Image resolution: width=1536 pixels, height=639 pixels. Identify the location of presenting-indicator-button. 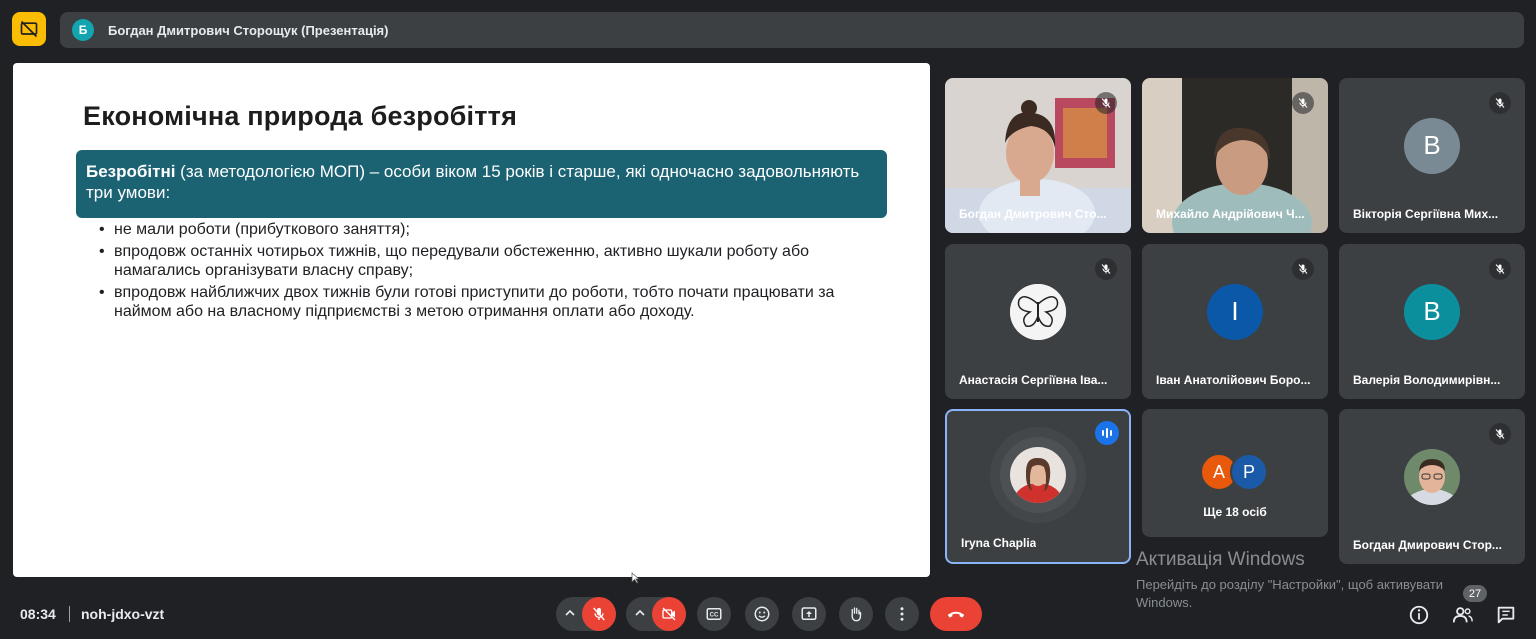
(29, 29).